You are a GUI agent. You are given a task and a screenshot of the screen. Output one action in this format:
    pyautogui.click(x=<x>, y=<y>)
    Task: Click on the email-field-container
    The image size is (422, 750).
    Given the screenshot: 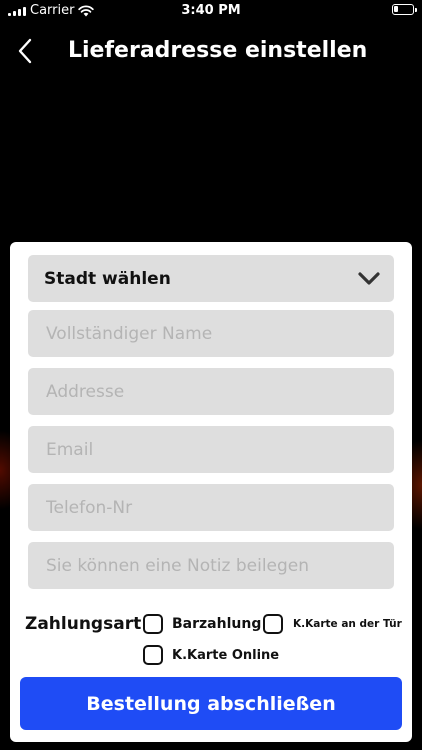 What is the action you would take?
    pyautogui.click(x=211, y=449)
    